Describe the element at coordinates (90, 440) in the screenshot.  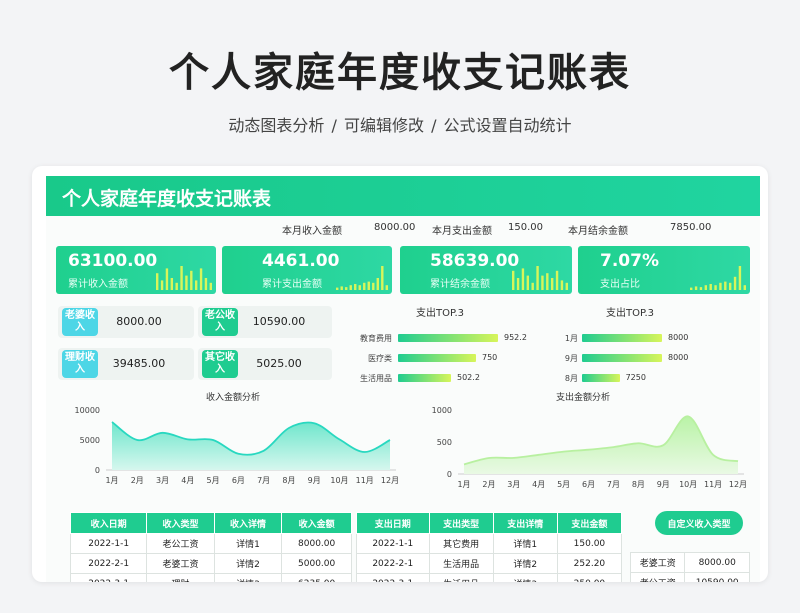
I see `y-tick-label: 5000` at that location.